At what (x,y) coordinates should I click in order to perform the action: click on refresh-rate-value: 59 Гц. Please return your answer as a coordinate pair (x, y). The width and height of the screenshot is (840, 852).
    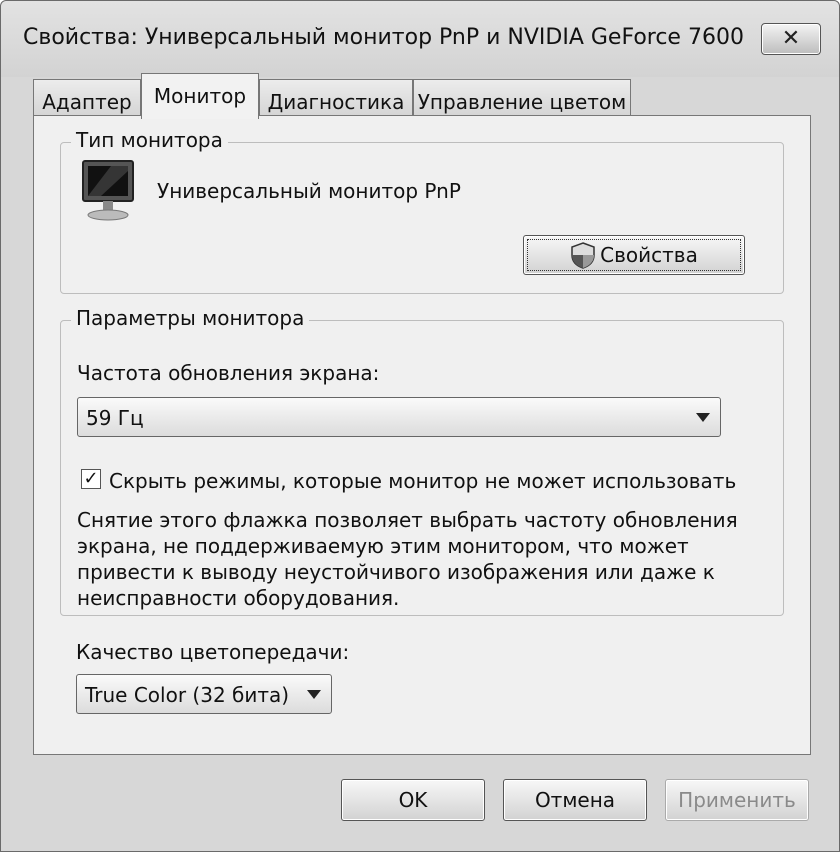
    Looking at the image, I should click on (115, 418).